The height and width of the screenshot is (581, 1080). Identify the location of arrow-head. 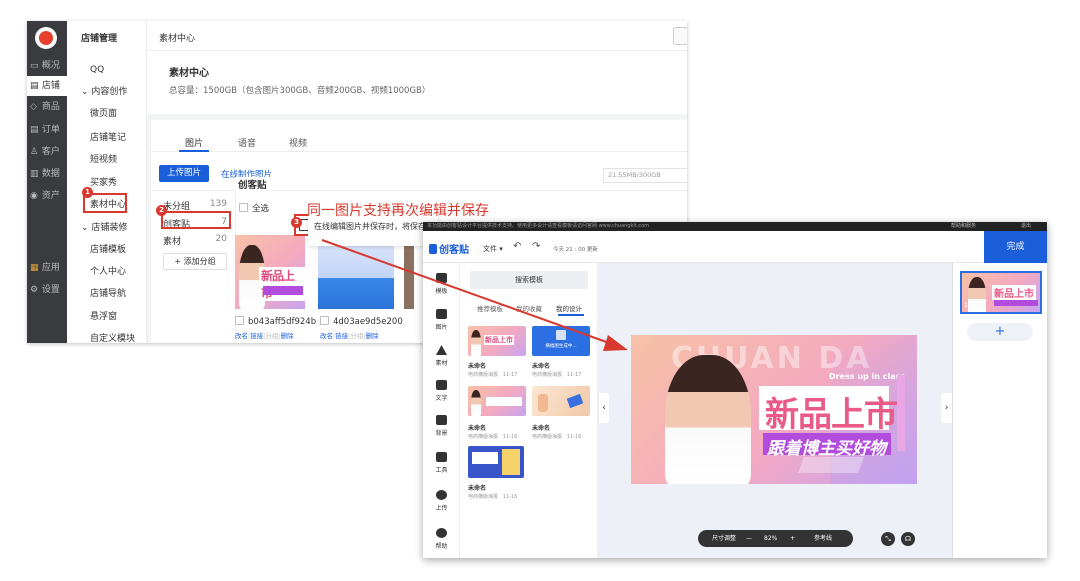
(615, 343).